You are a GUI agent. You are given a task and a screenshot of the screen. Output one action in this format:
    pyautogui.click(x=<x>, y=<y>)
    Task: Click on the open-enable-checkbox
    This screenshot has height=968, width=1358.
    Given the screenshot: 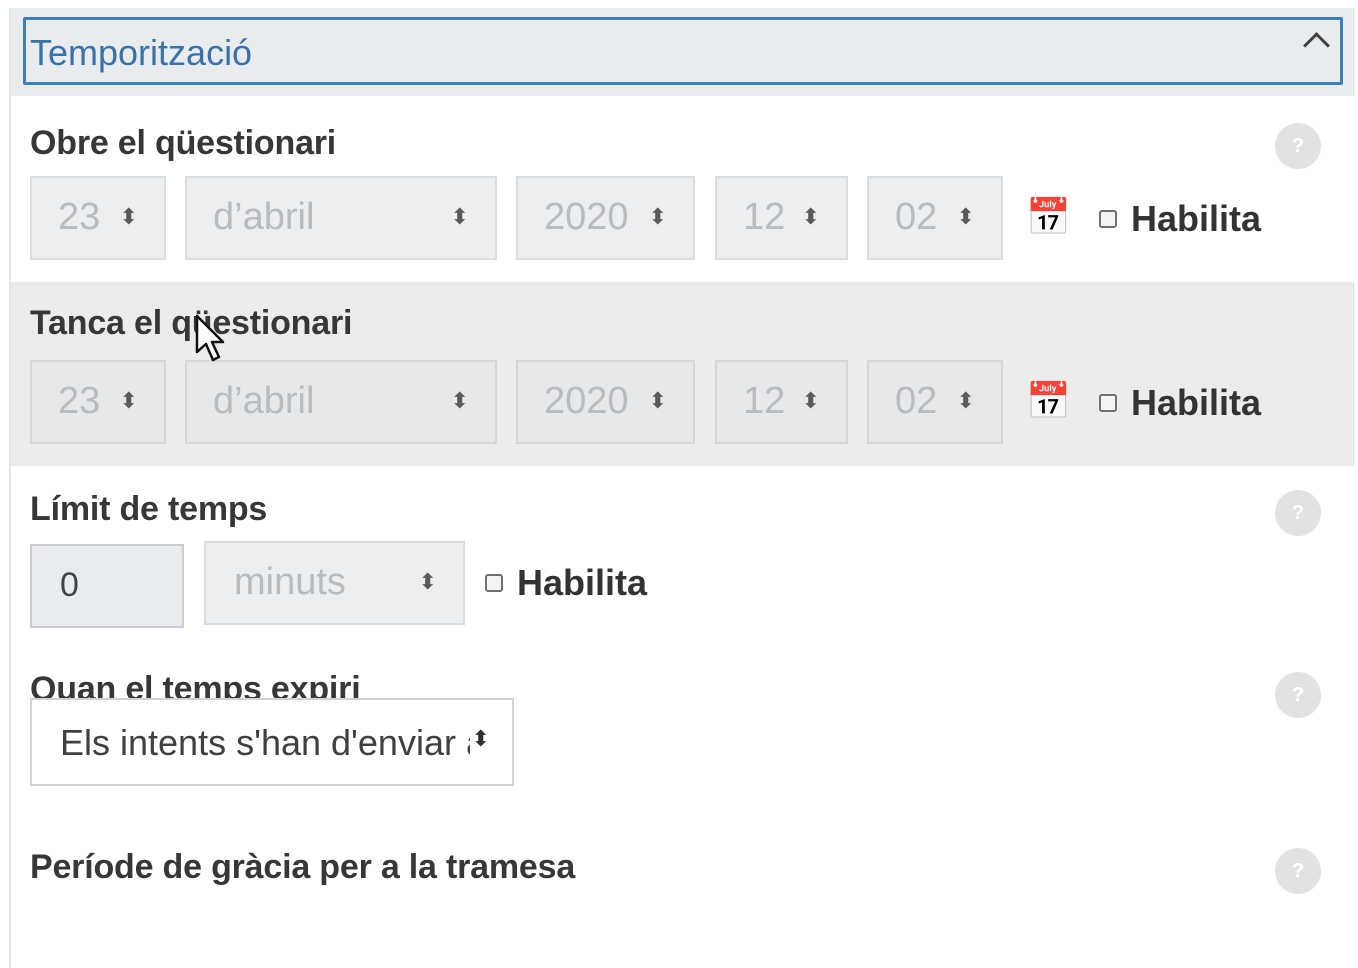 What is the action you would take?
    pyautogui.click(x=1108, y=219)
    